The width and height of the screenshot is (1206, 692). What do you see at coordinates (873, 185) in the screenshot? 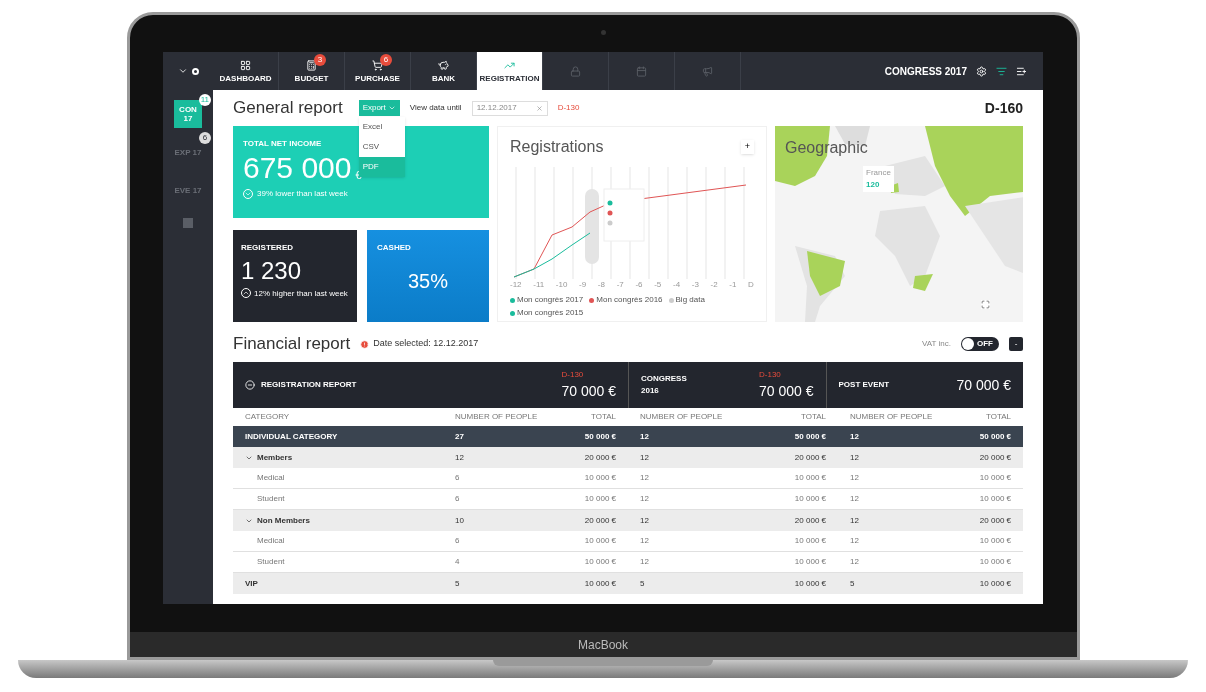
I see `tooltip-value: 120` at bounding box center [873, 185].